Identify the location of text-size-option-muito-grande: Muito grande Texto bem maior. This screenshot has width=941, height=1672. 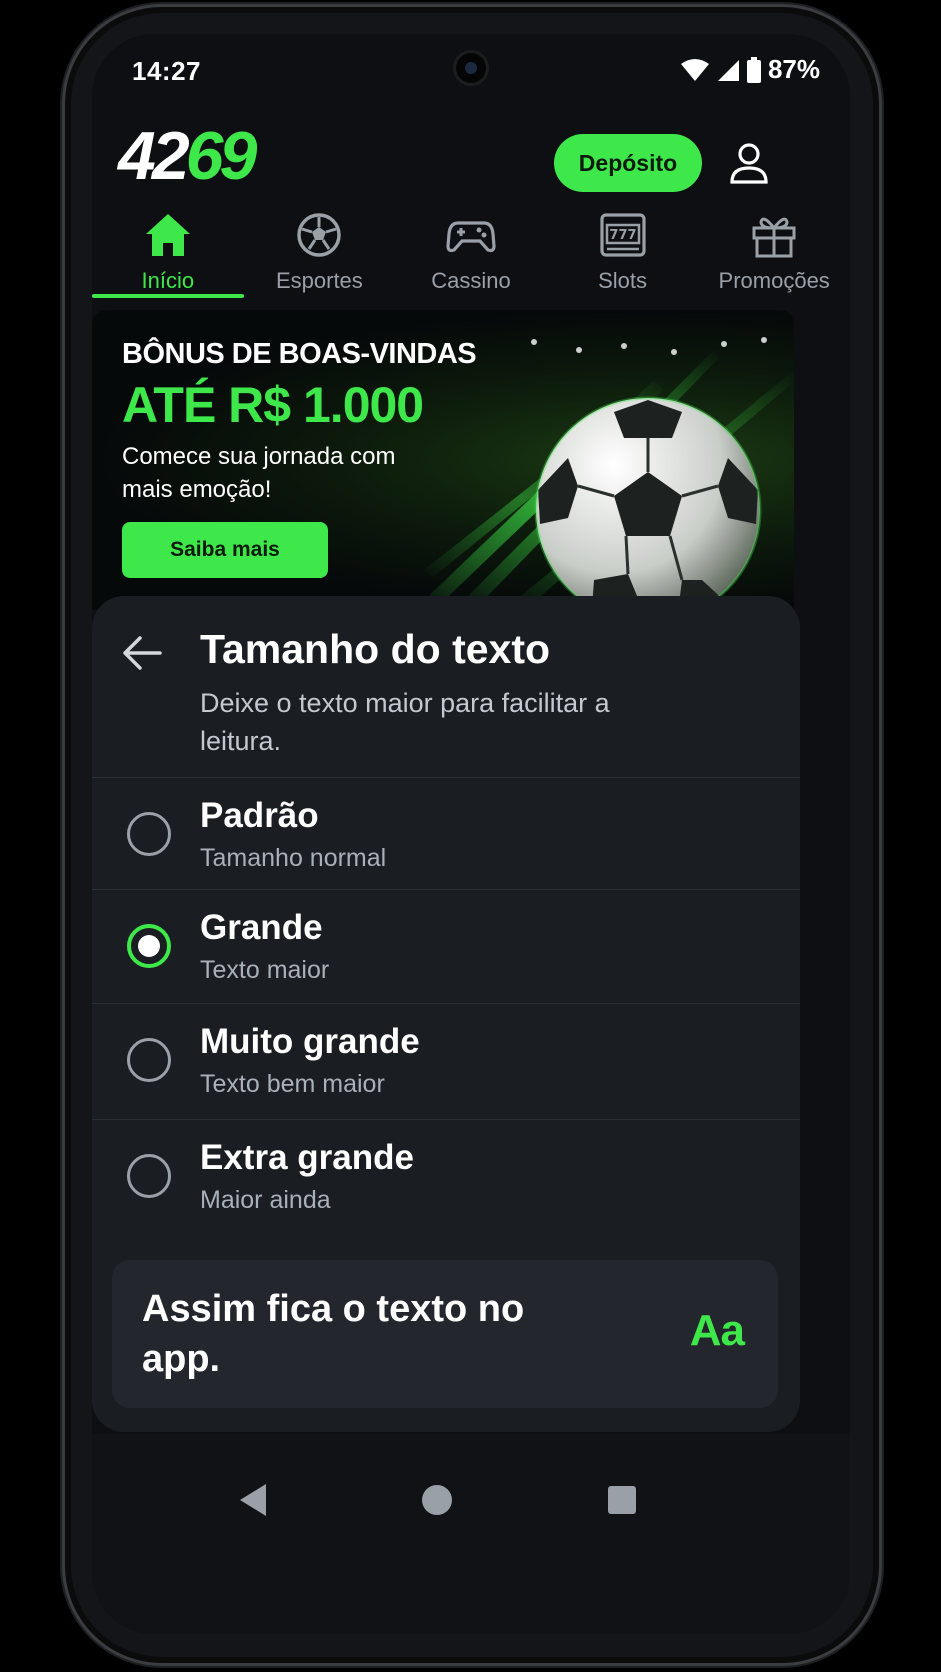
(446, 1062).